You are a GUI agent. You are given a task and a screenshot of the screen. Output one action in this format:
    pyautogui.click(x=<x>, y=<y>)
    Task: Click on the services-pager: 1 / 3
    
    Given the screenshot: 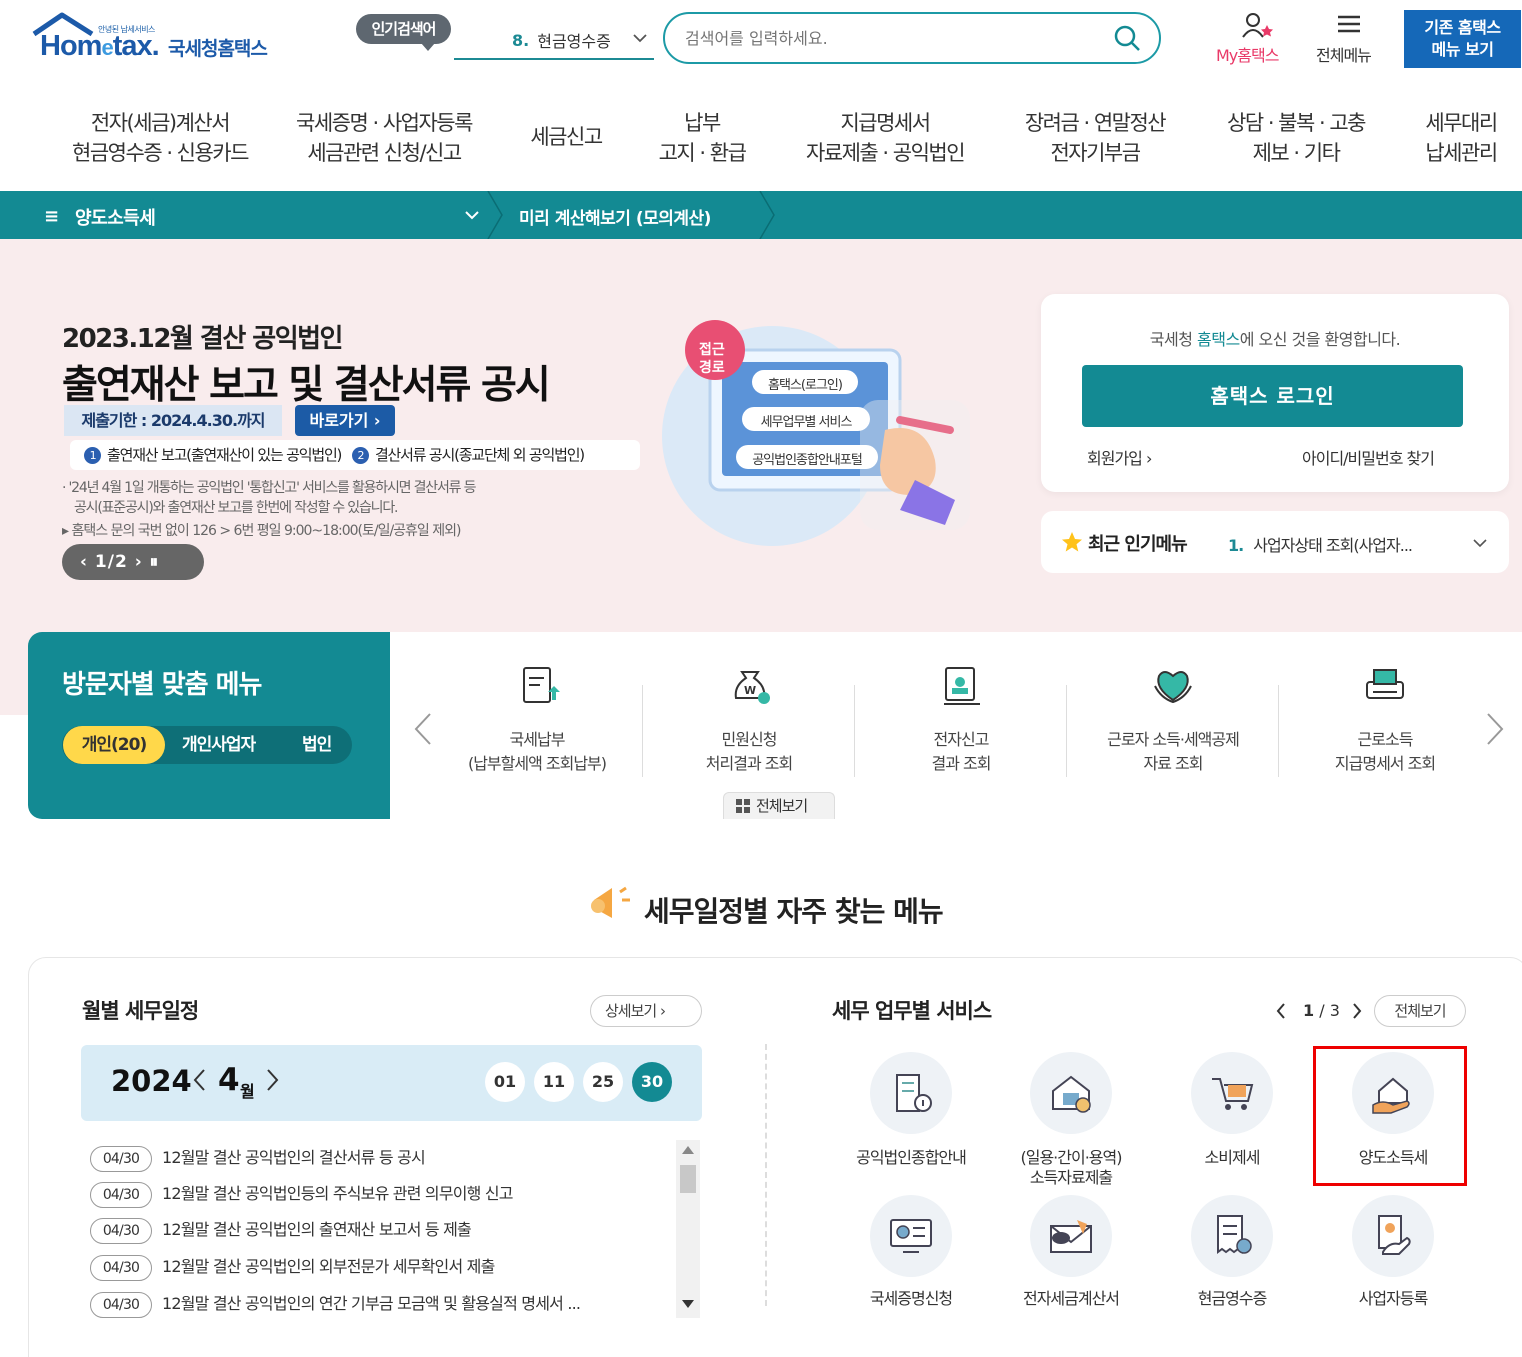 What is the action you would take?
    pyautogui.click(x=1321, y=1010)
    